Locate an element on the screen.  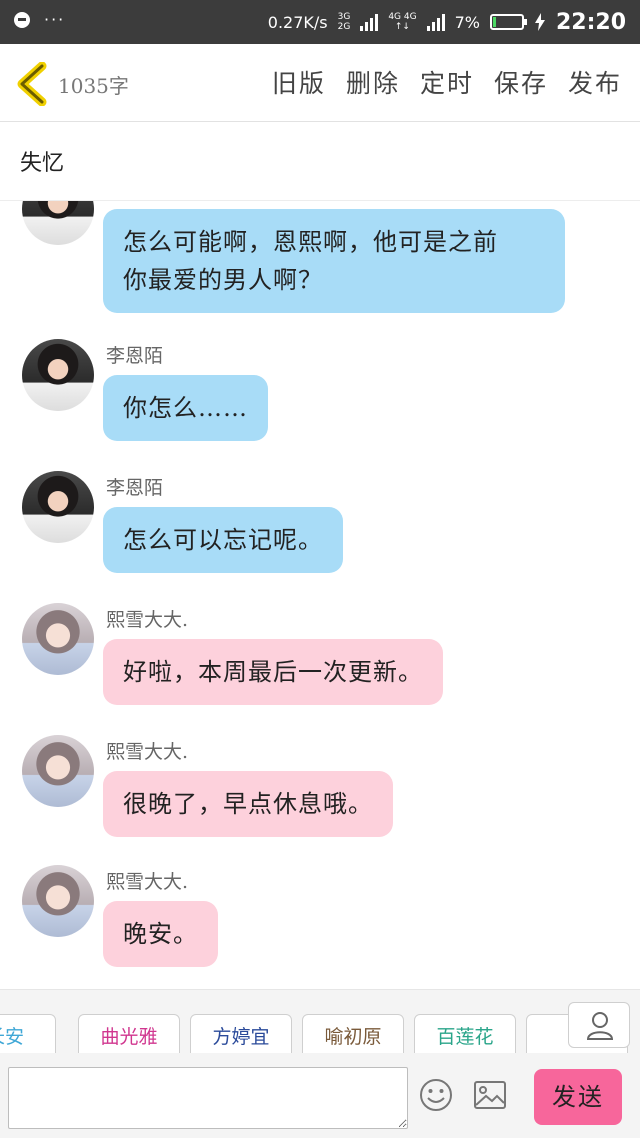
status-right: 0.27K/s 3G 2G 4G 4G ↑↓ 7% 22:20 is located at coordinates (447, 22).